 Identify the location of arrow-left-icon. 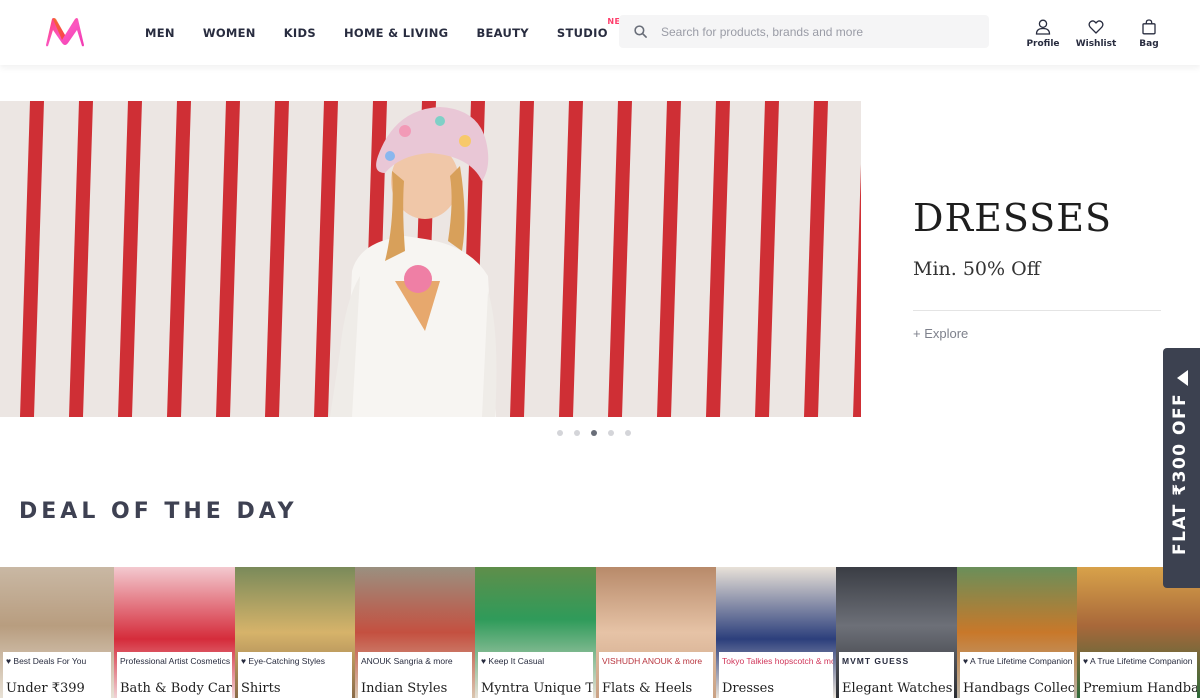
(1182, 378).